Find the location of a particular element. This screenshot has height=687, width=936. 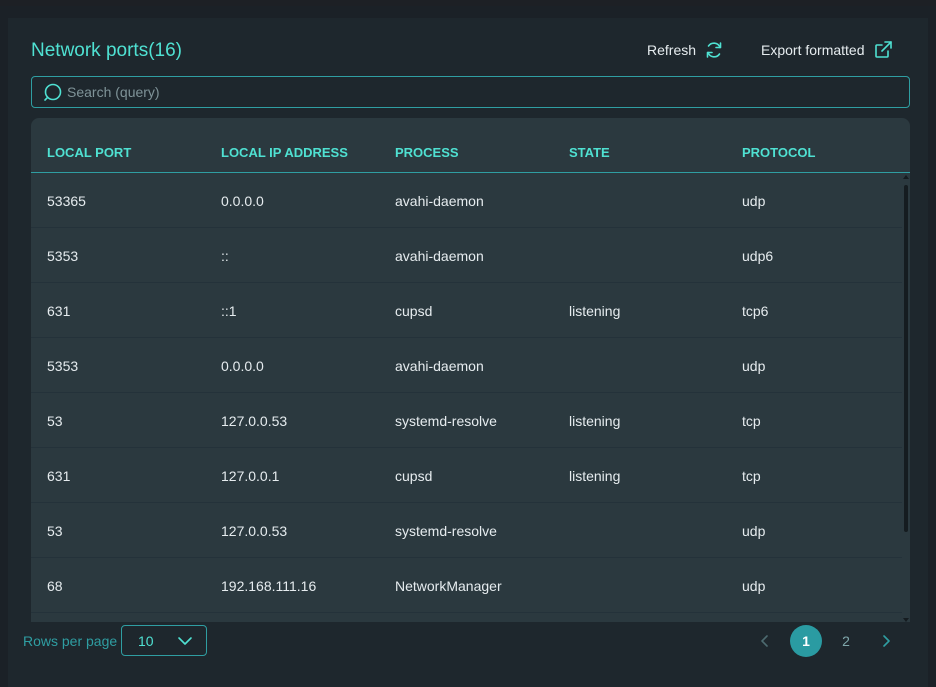

column-header-state: STATE is located at coordinates (589, 152).